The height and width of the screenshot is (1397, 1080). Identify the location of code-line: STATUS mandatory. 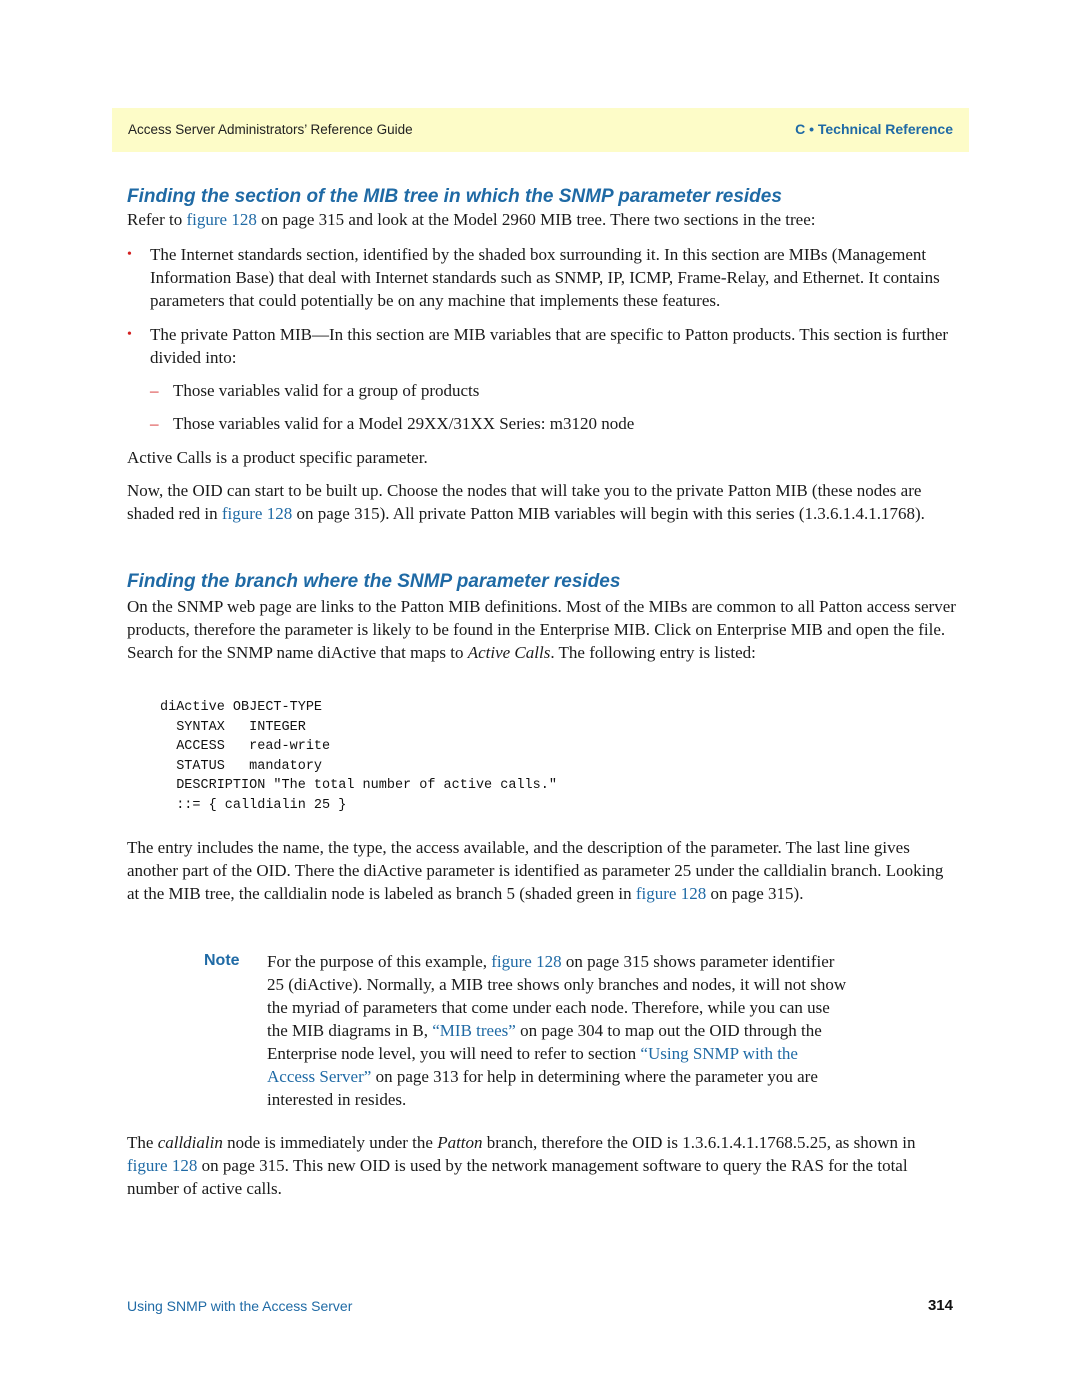
(241, 766).